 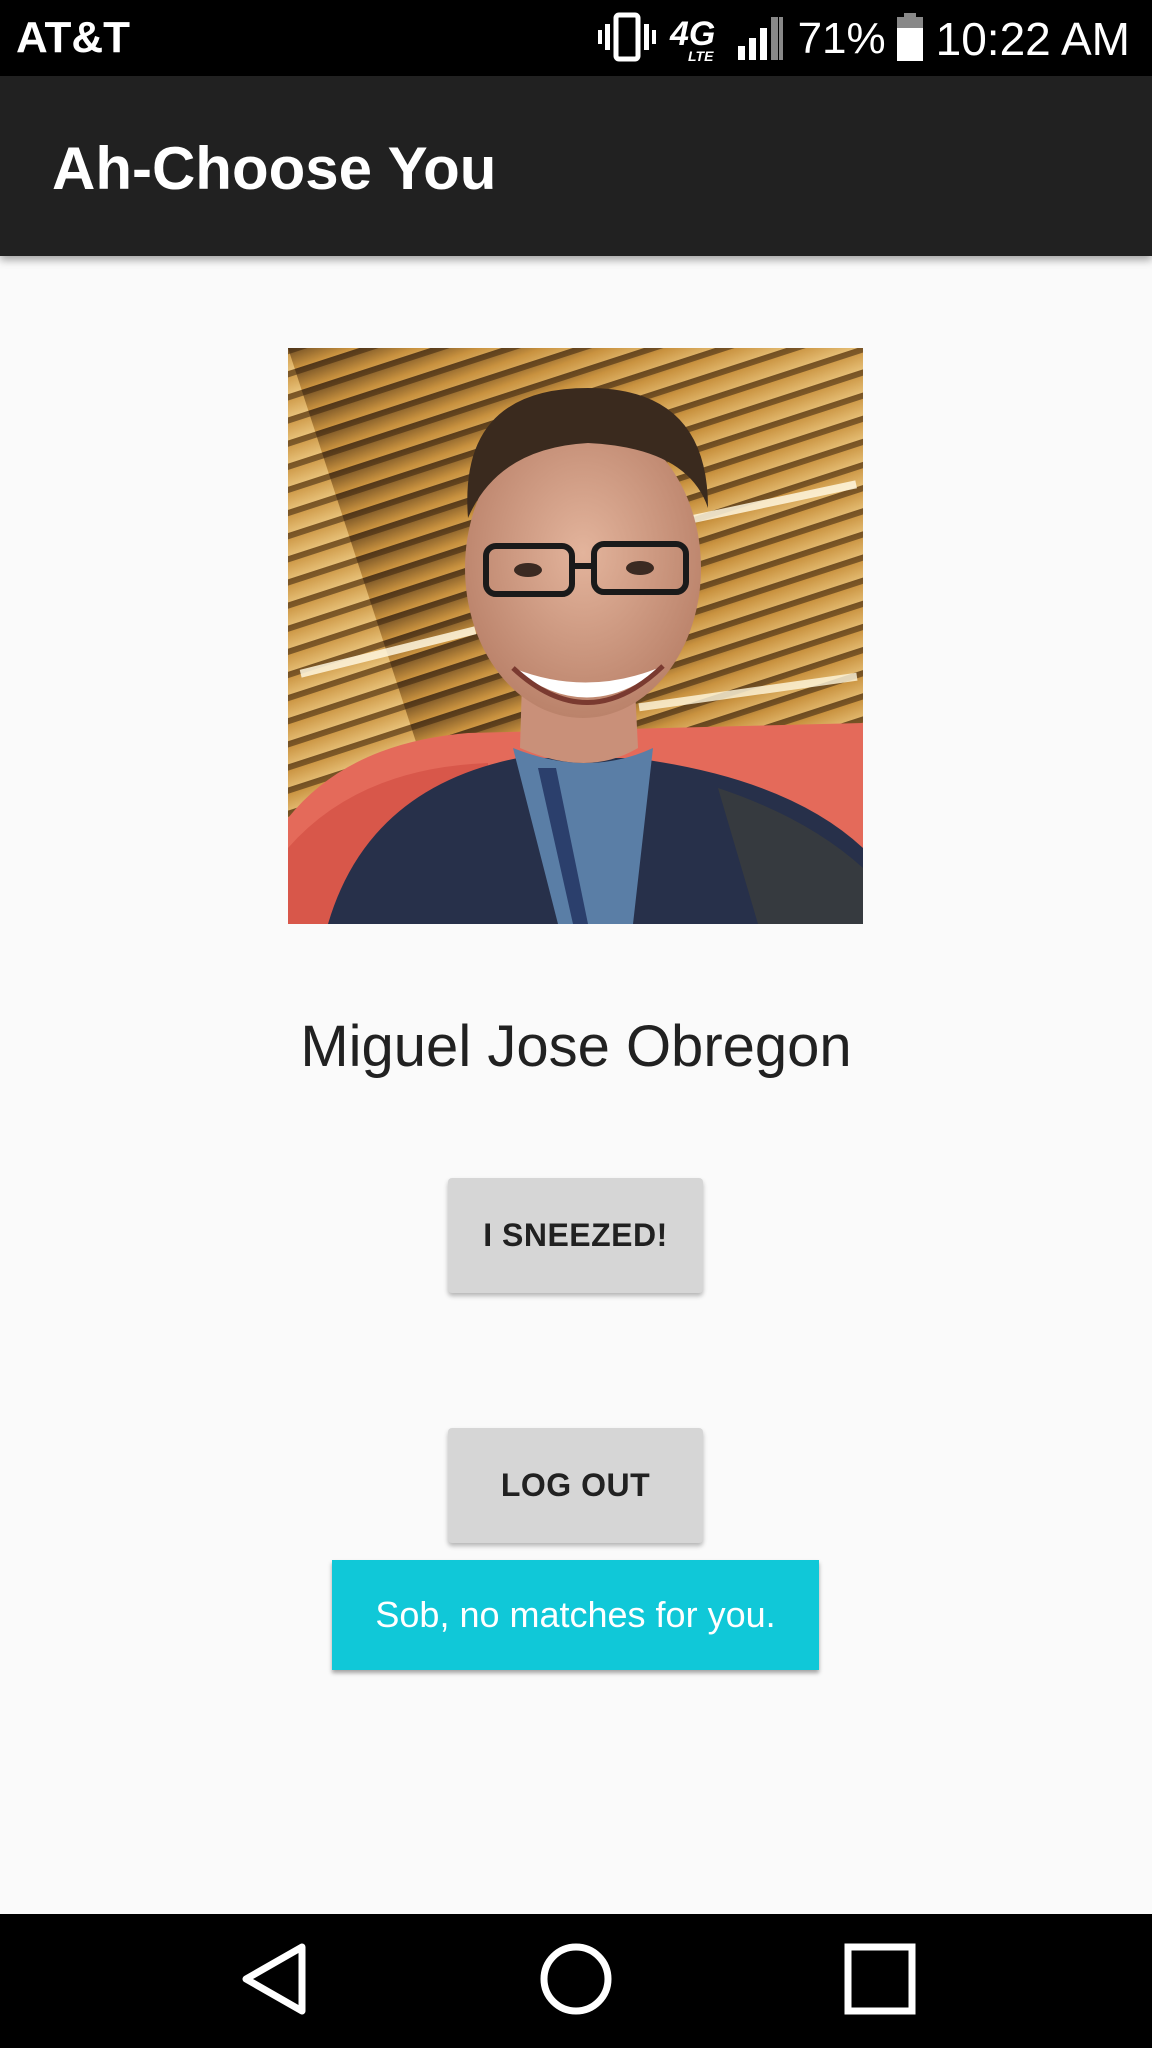 I want to click on back-icon, so click(x=274, y=1981).